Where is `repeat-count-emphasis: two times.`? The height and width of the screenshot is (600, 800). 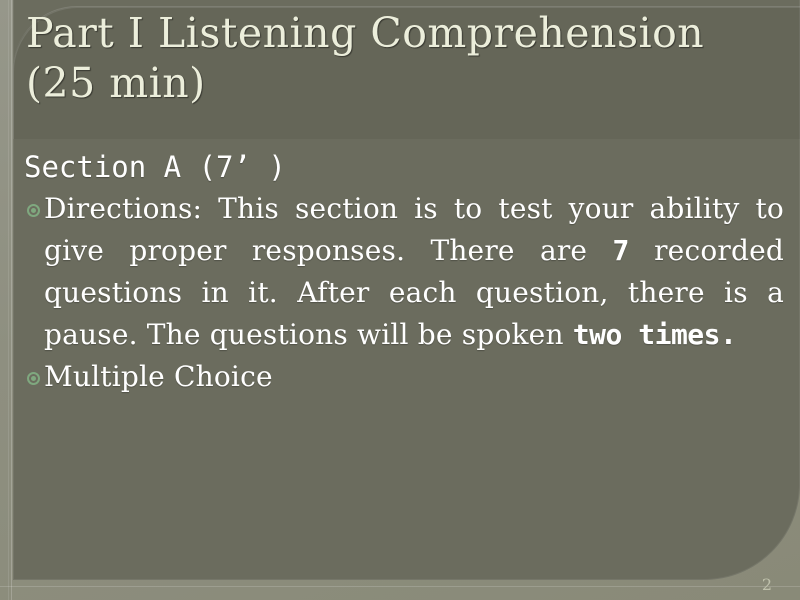
repeat-count-emphasis: two times. is located at coordinates (654, 334).